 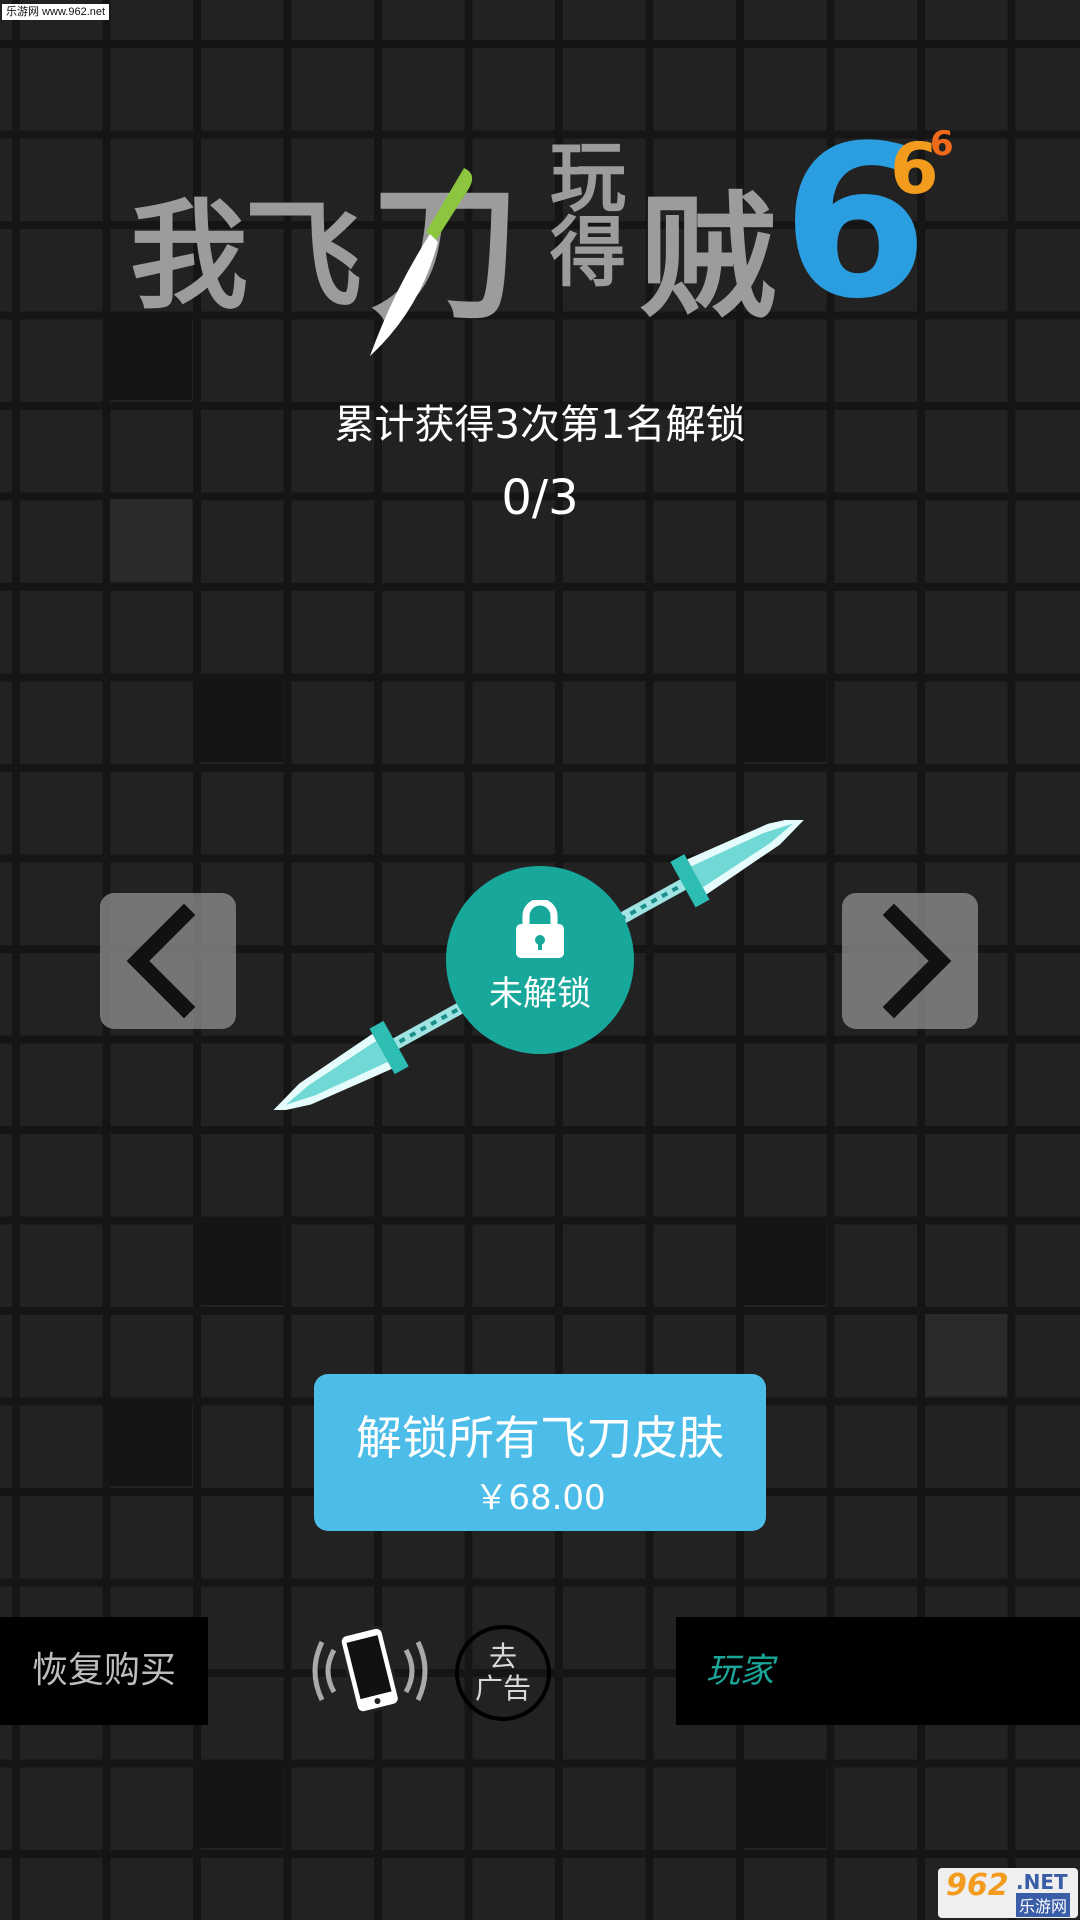 I want to click on remove-ads-button: 去 广告, so click(x=503, y=1673).